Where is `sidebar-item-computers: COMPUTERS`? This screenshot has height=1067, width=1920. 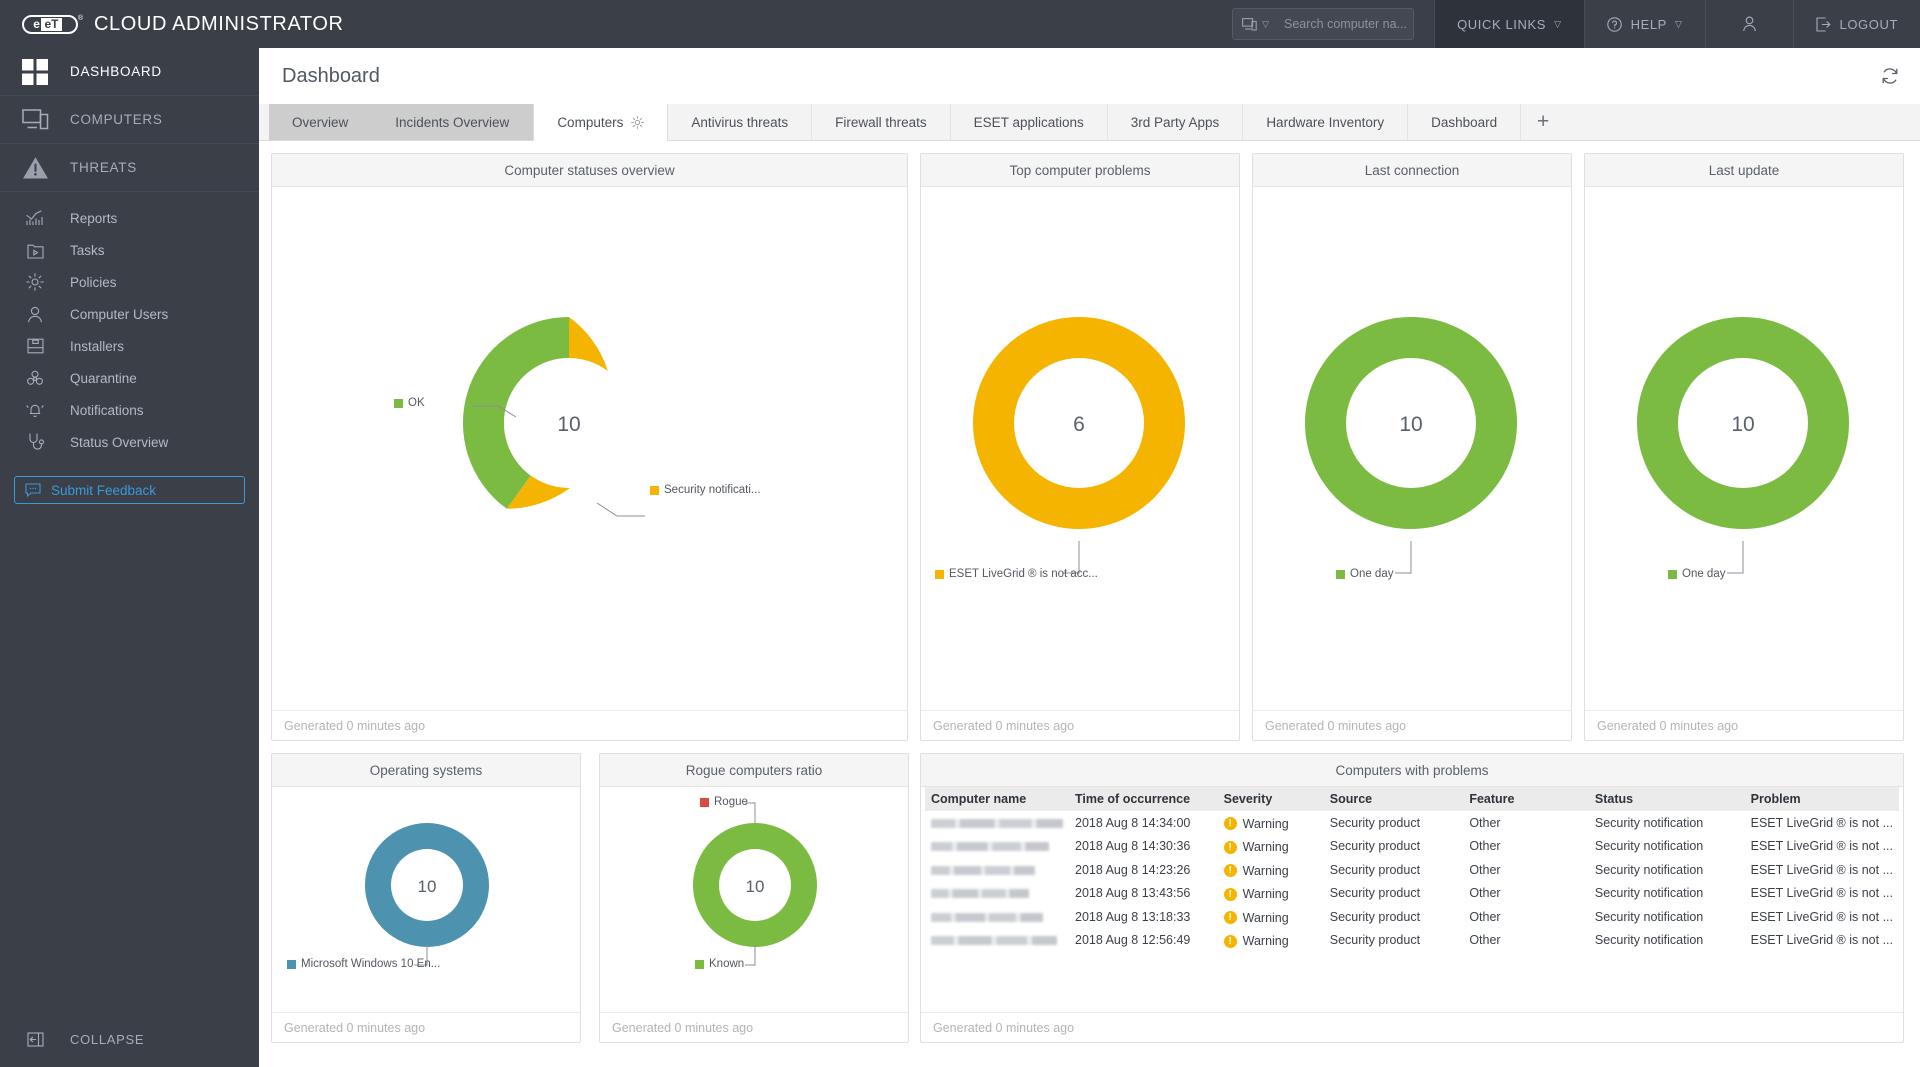 sidebar-item-computers: COMPUTERS is located at coordinates (129, 120).